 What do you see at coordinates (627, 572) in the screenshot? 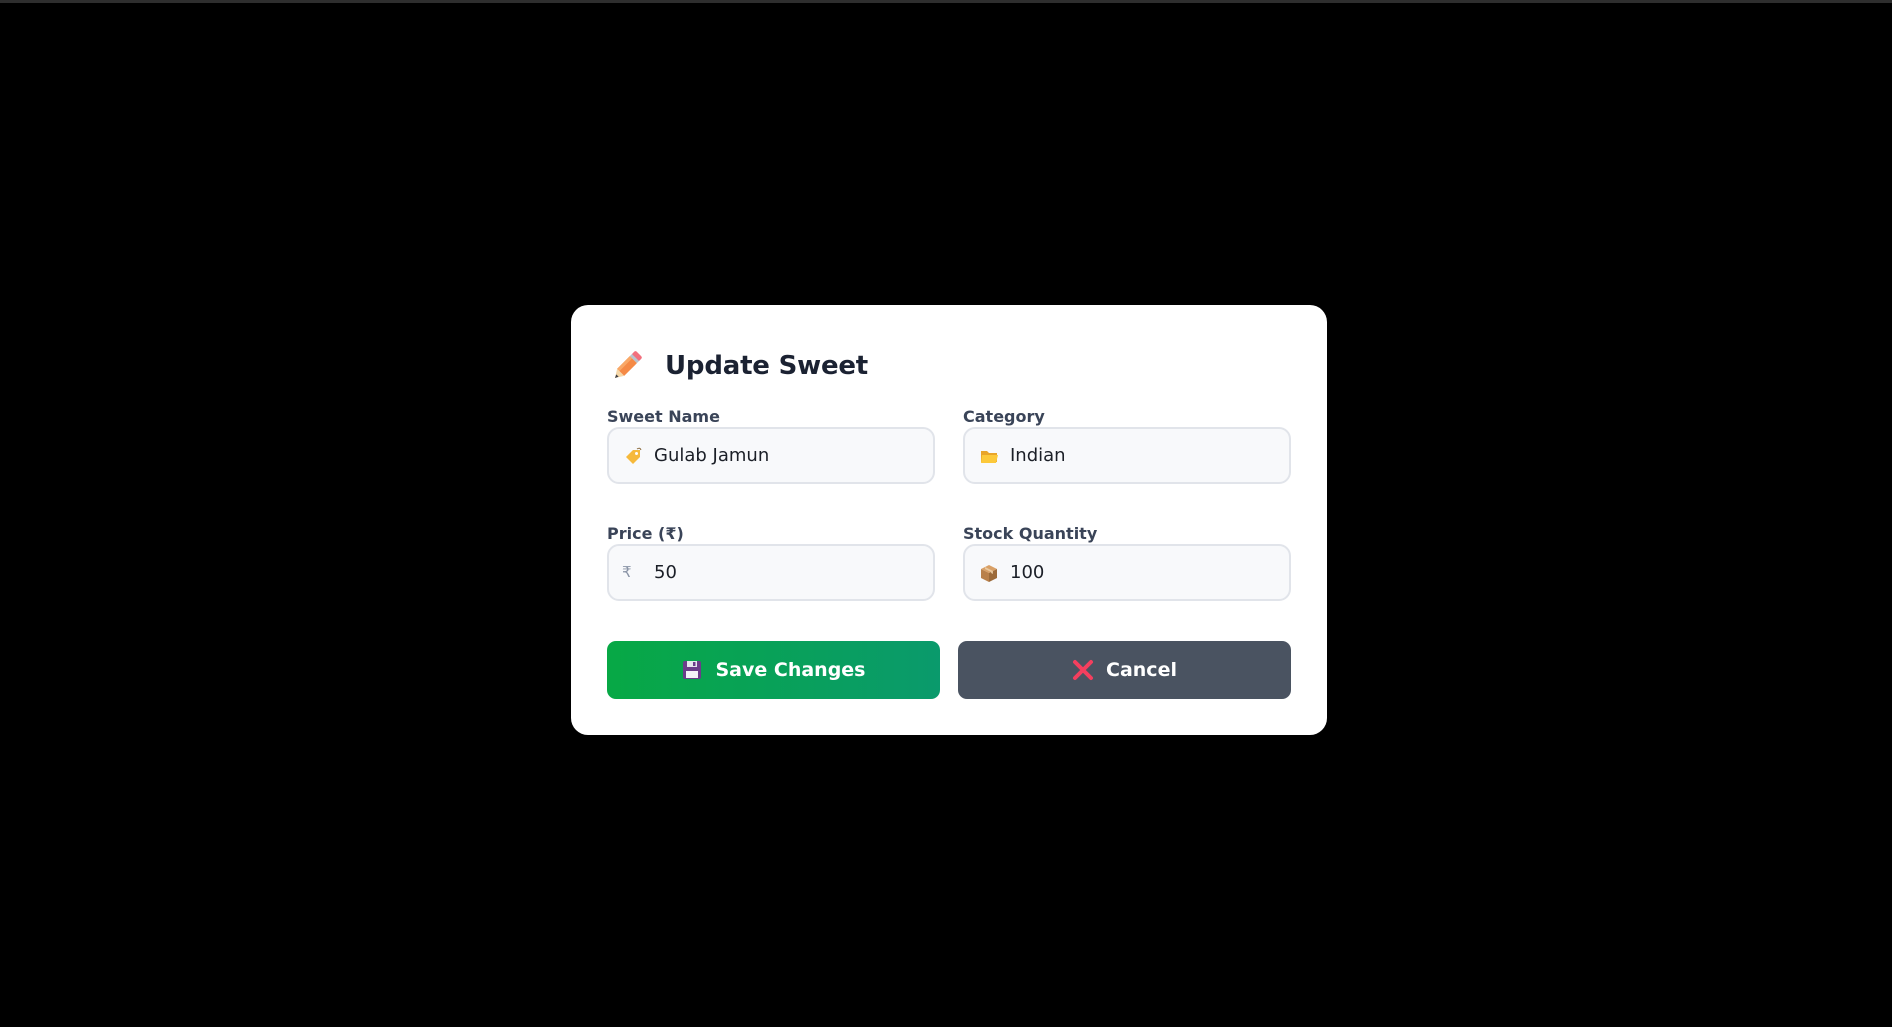
I see `rupee-icon: ₹` at bounding box center [627, 572].